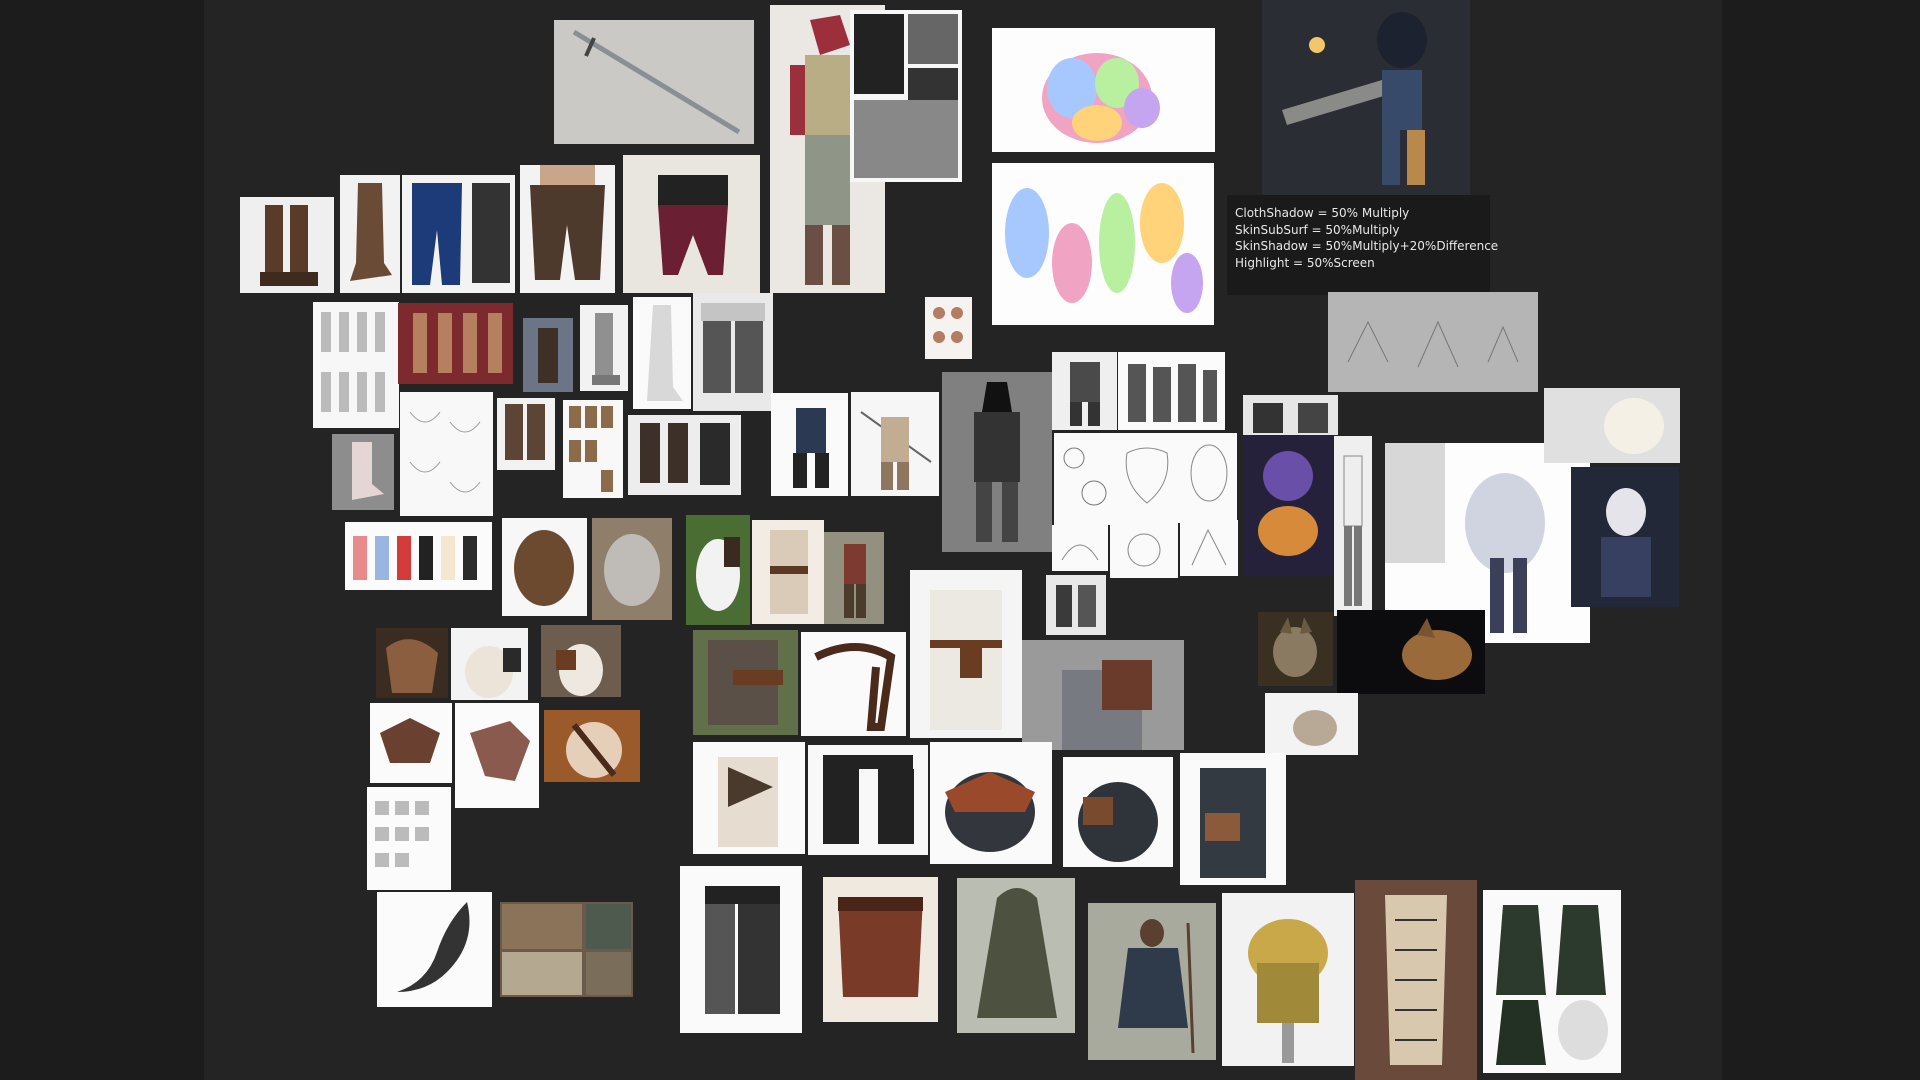 Image resolution: width=1920 pixels, height=1080 pixels. What do you see at coordinates (356, 365) in the screenshot?
I see `leg-wrap-chart-reference` at bounding box center [356, 365].